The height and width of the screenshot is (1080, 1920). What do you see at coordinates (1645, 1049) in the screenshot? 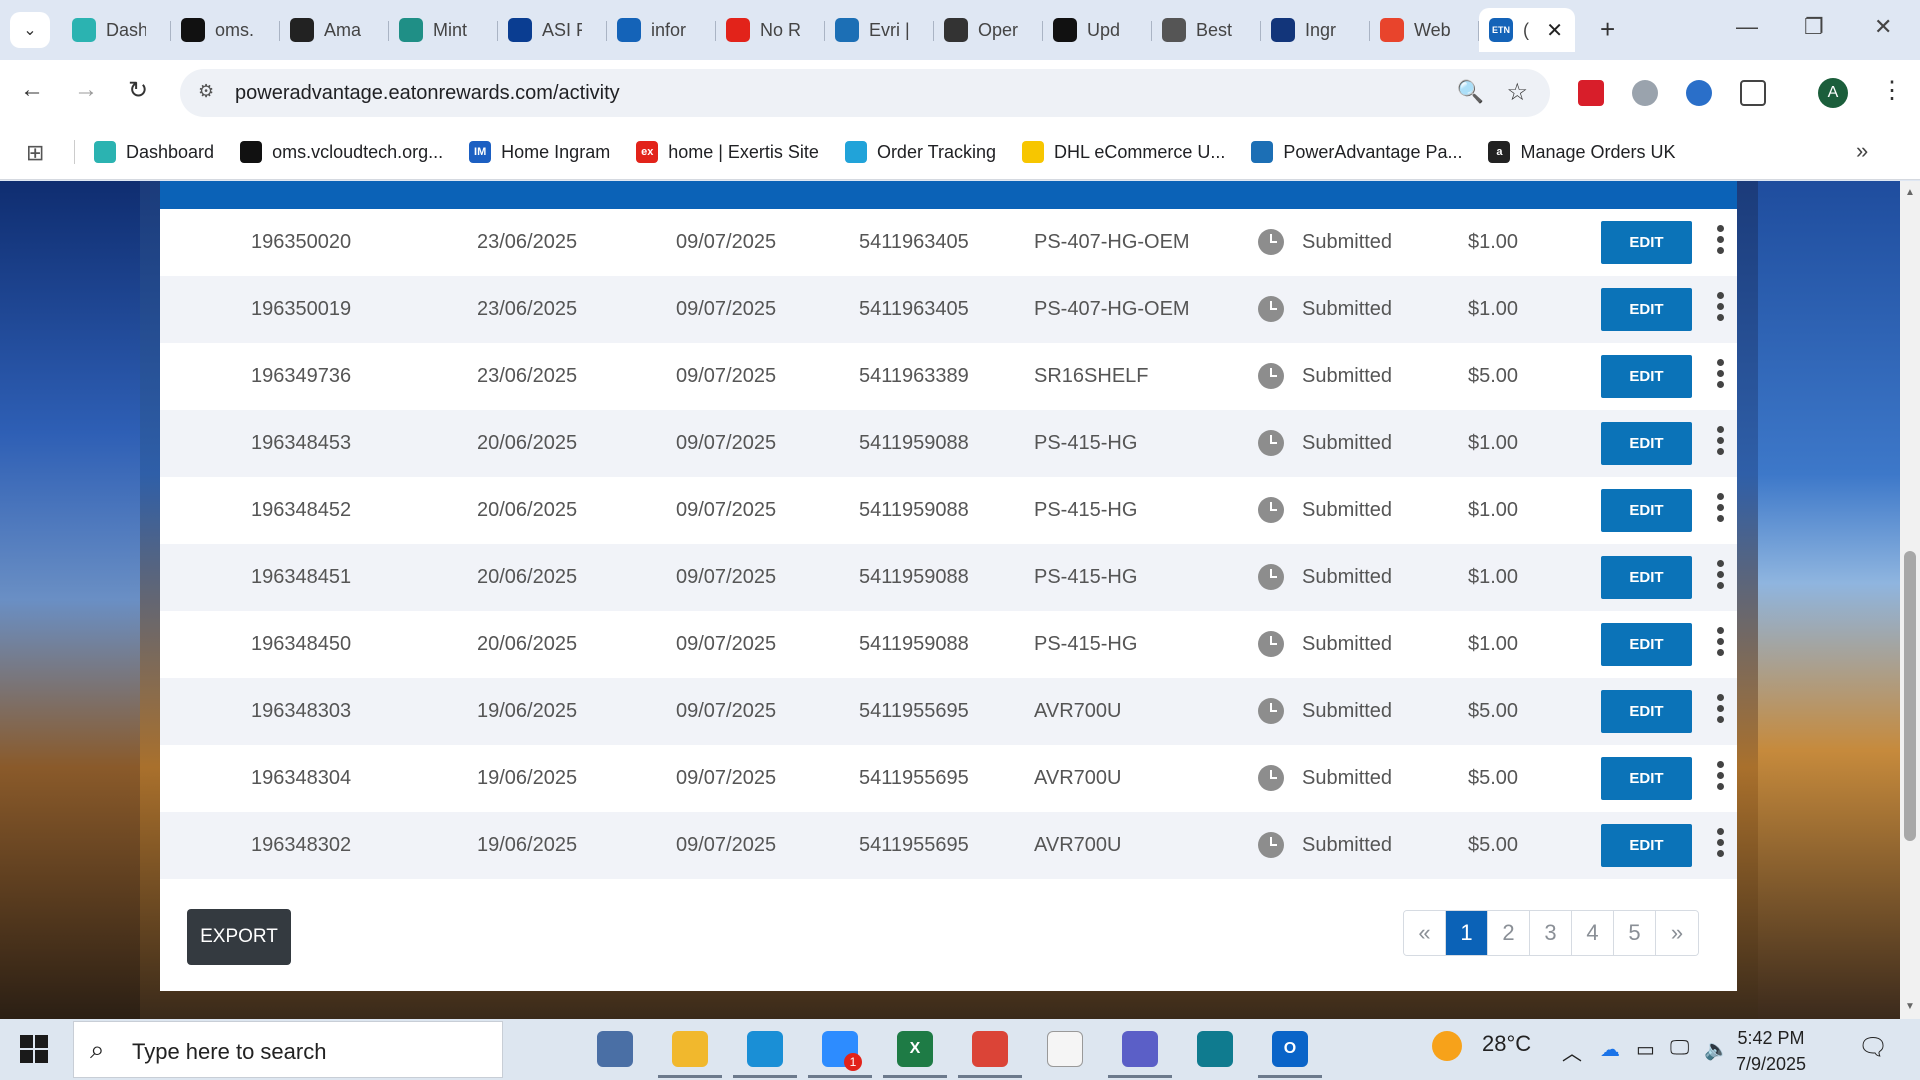
I see `battery-icon: ▭` at bounding box center [1645, 1049].